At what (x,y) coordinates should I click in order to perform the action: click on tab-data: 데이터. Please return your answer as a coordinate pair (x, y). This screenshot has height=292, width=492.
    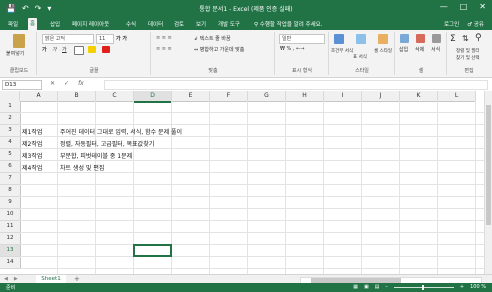
    Looking at the image, I should click on (155, 24).